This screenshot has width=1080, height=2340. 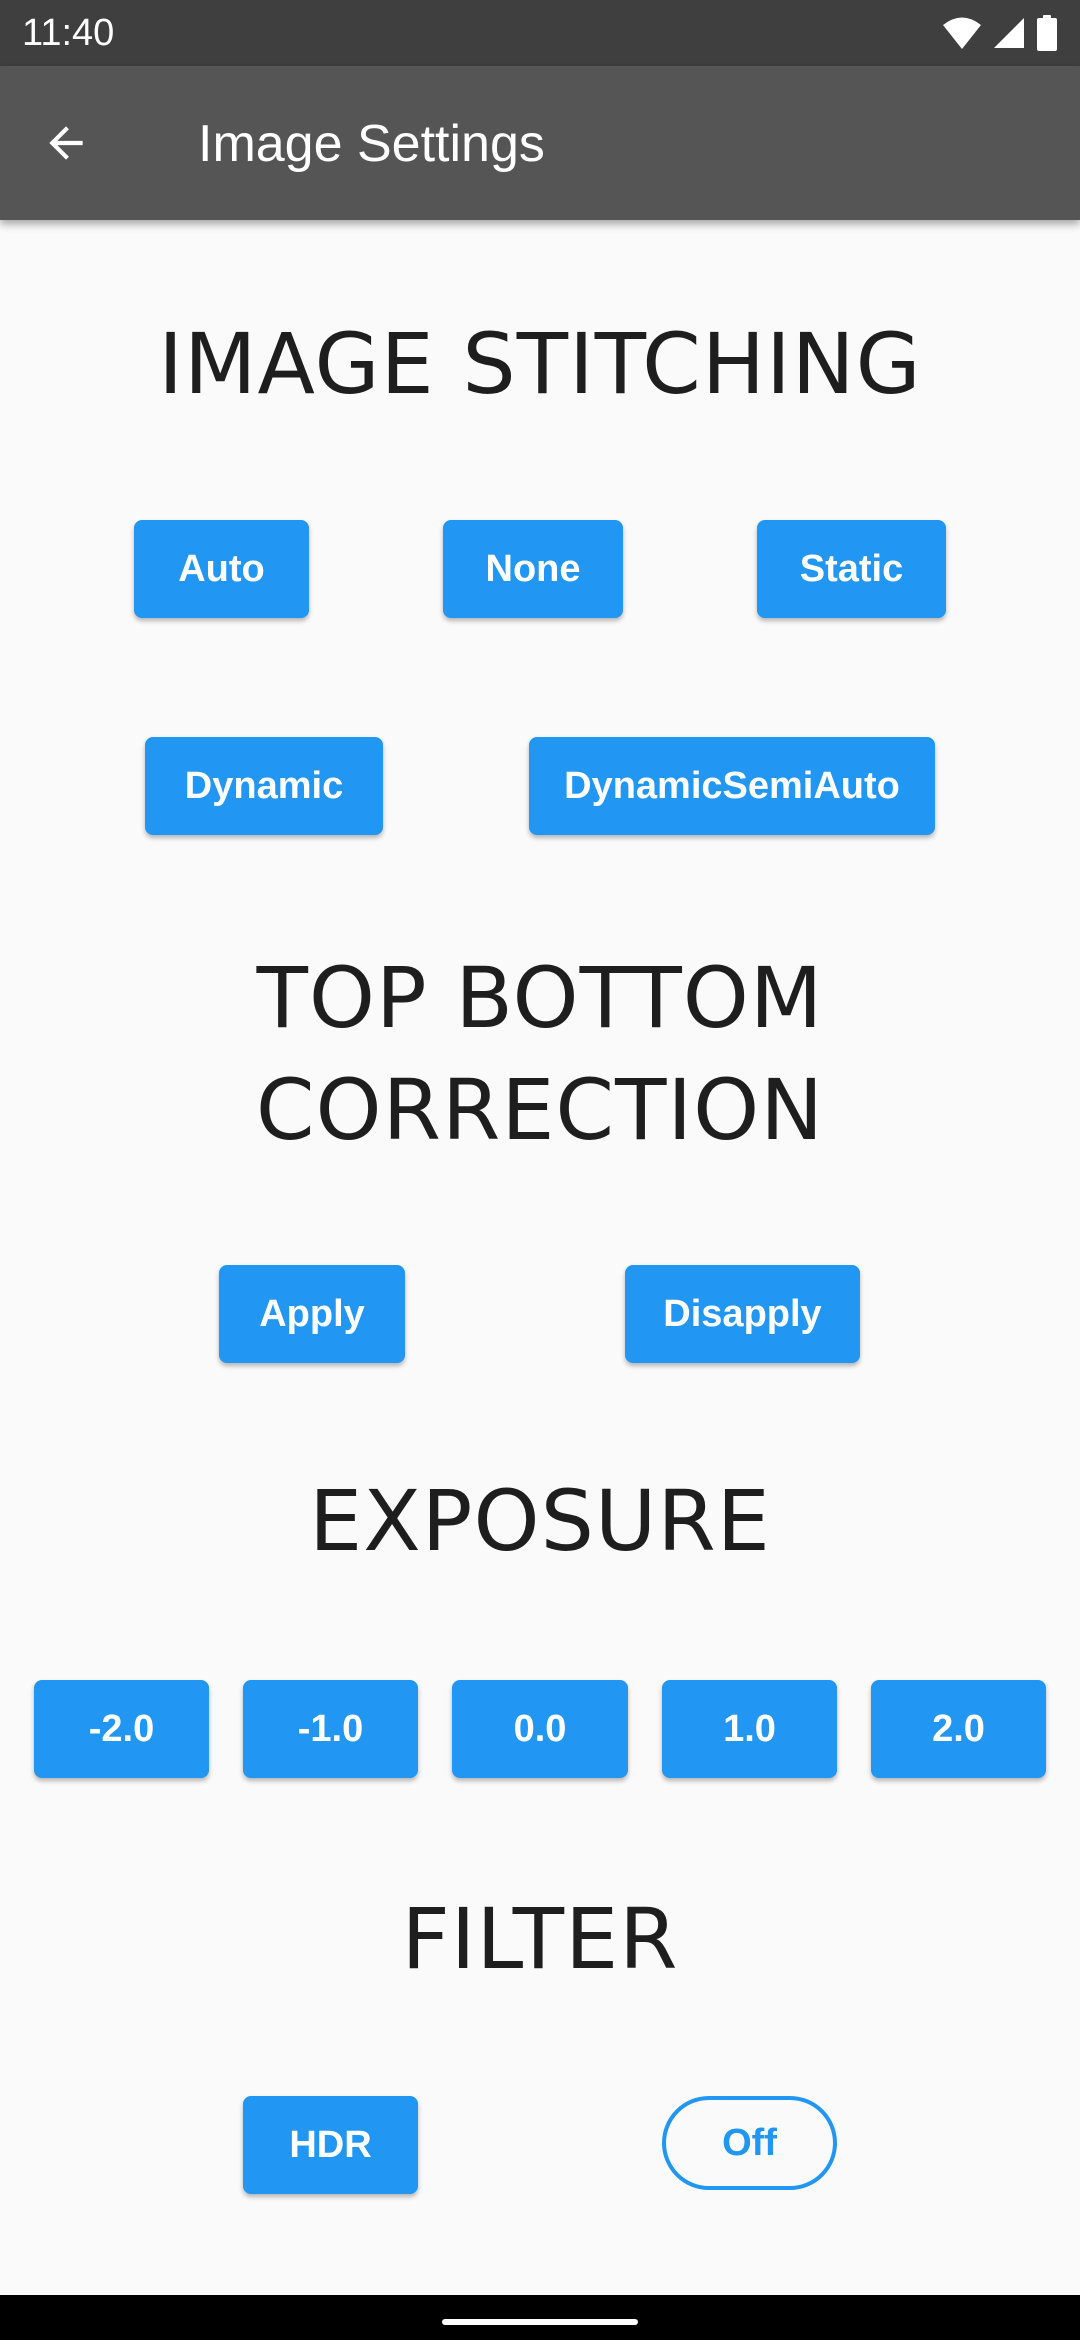 I want to click on section-title-exposure: EXPOSURE, so click(x=540, y=1521).